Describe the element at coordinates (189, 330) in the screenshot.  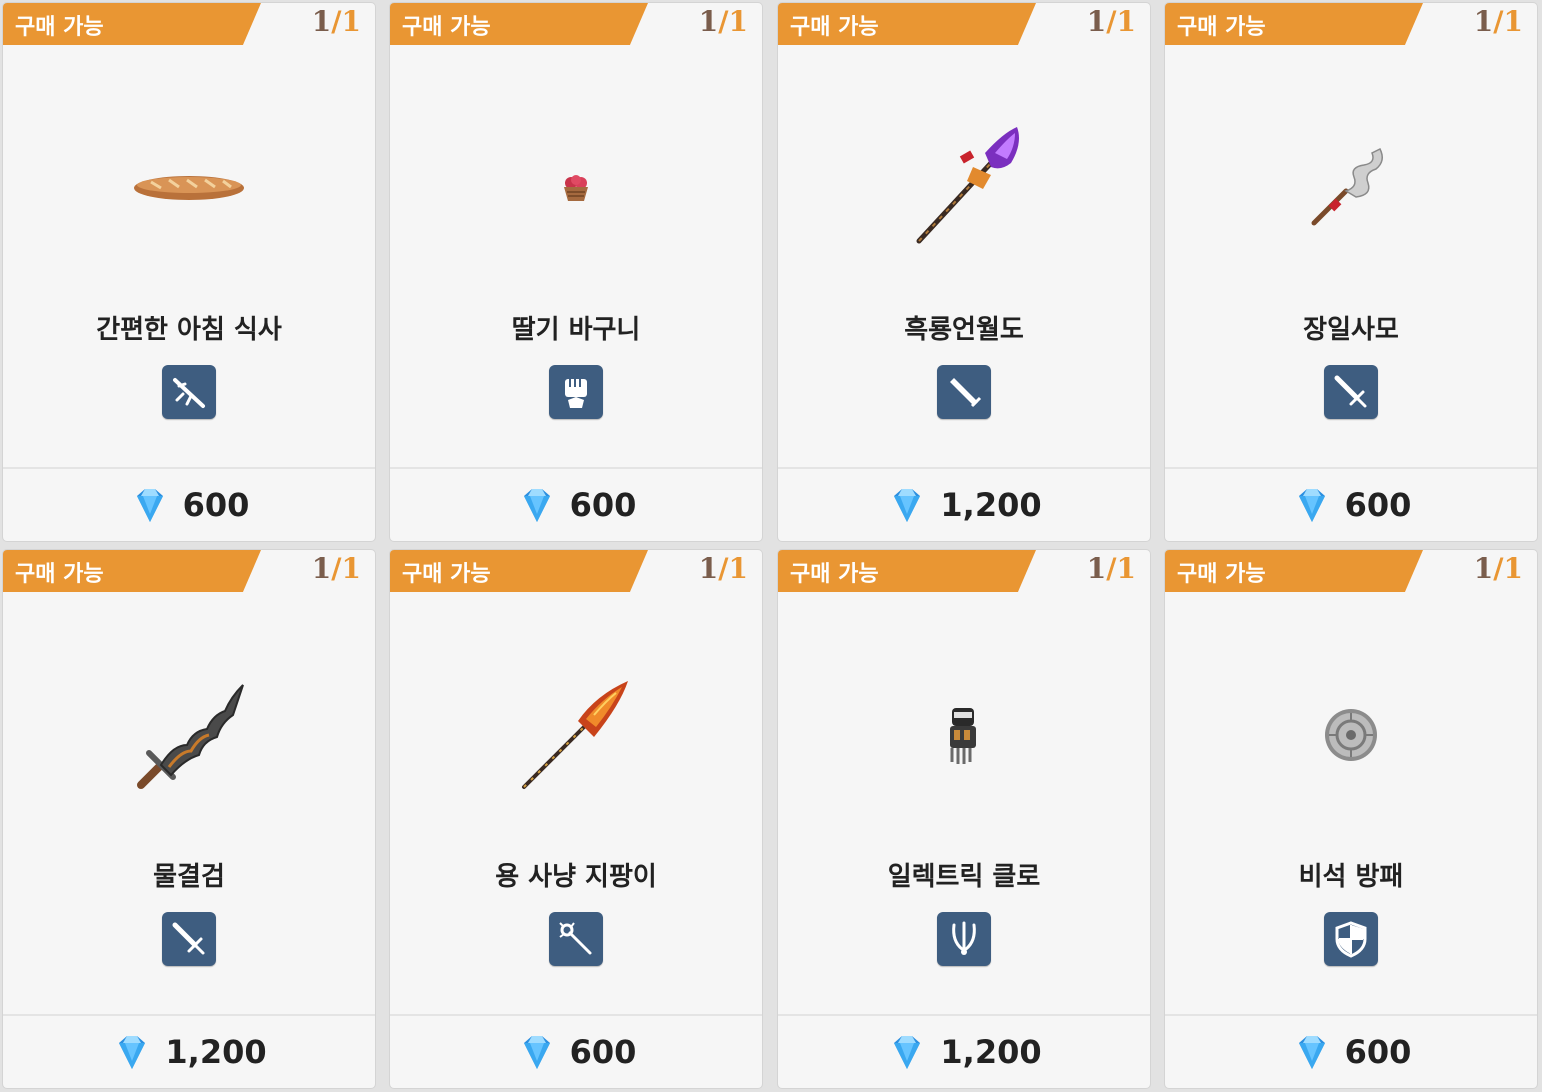
I see `item-name: 간편한 아침 식사` at that location.